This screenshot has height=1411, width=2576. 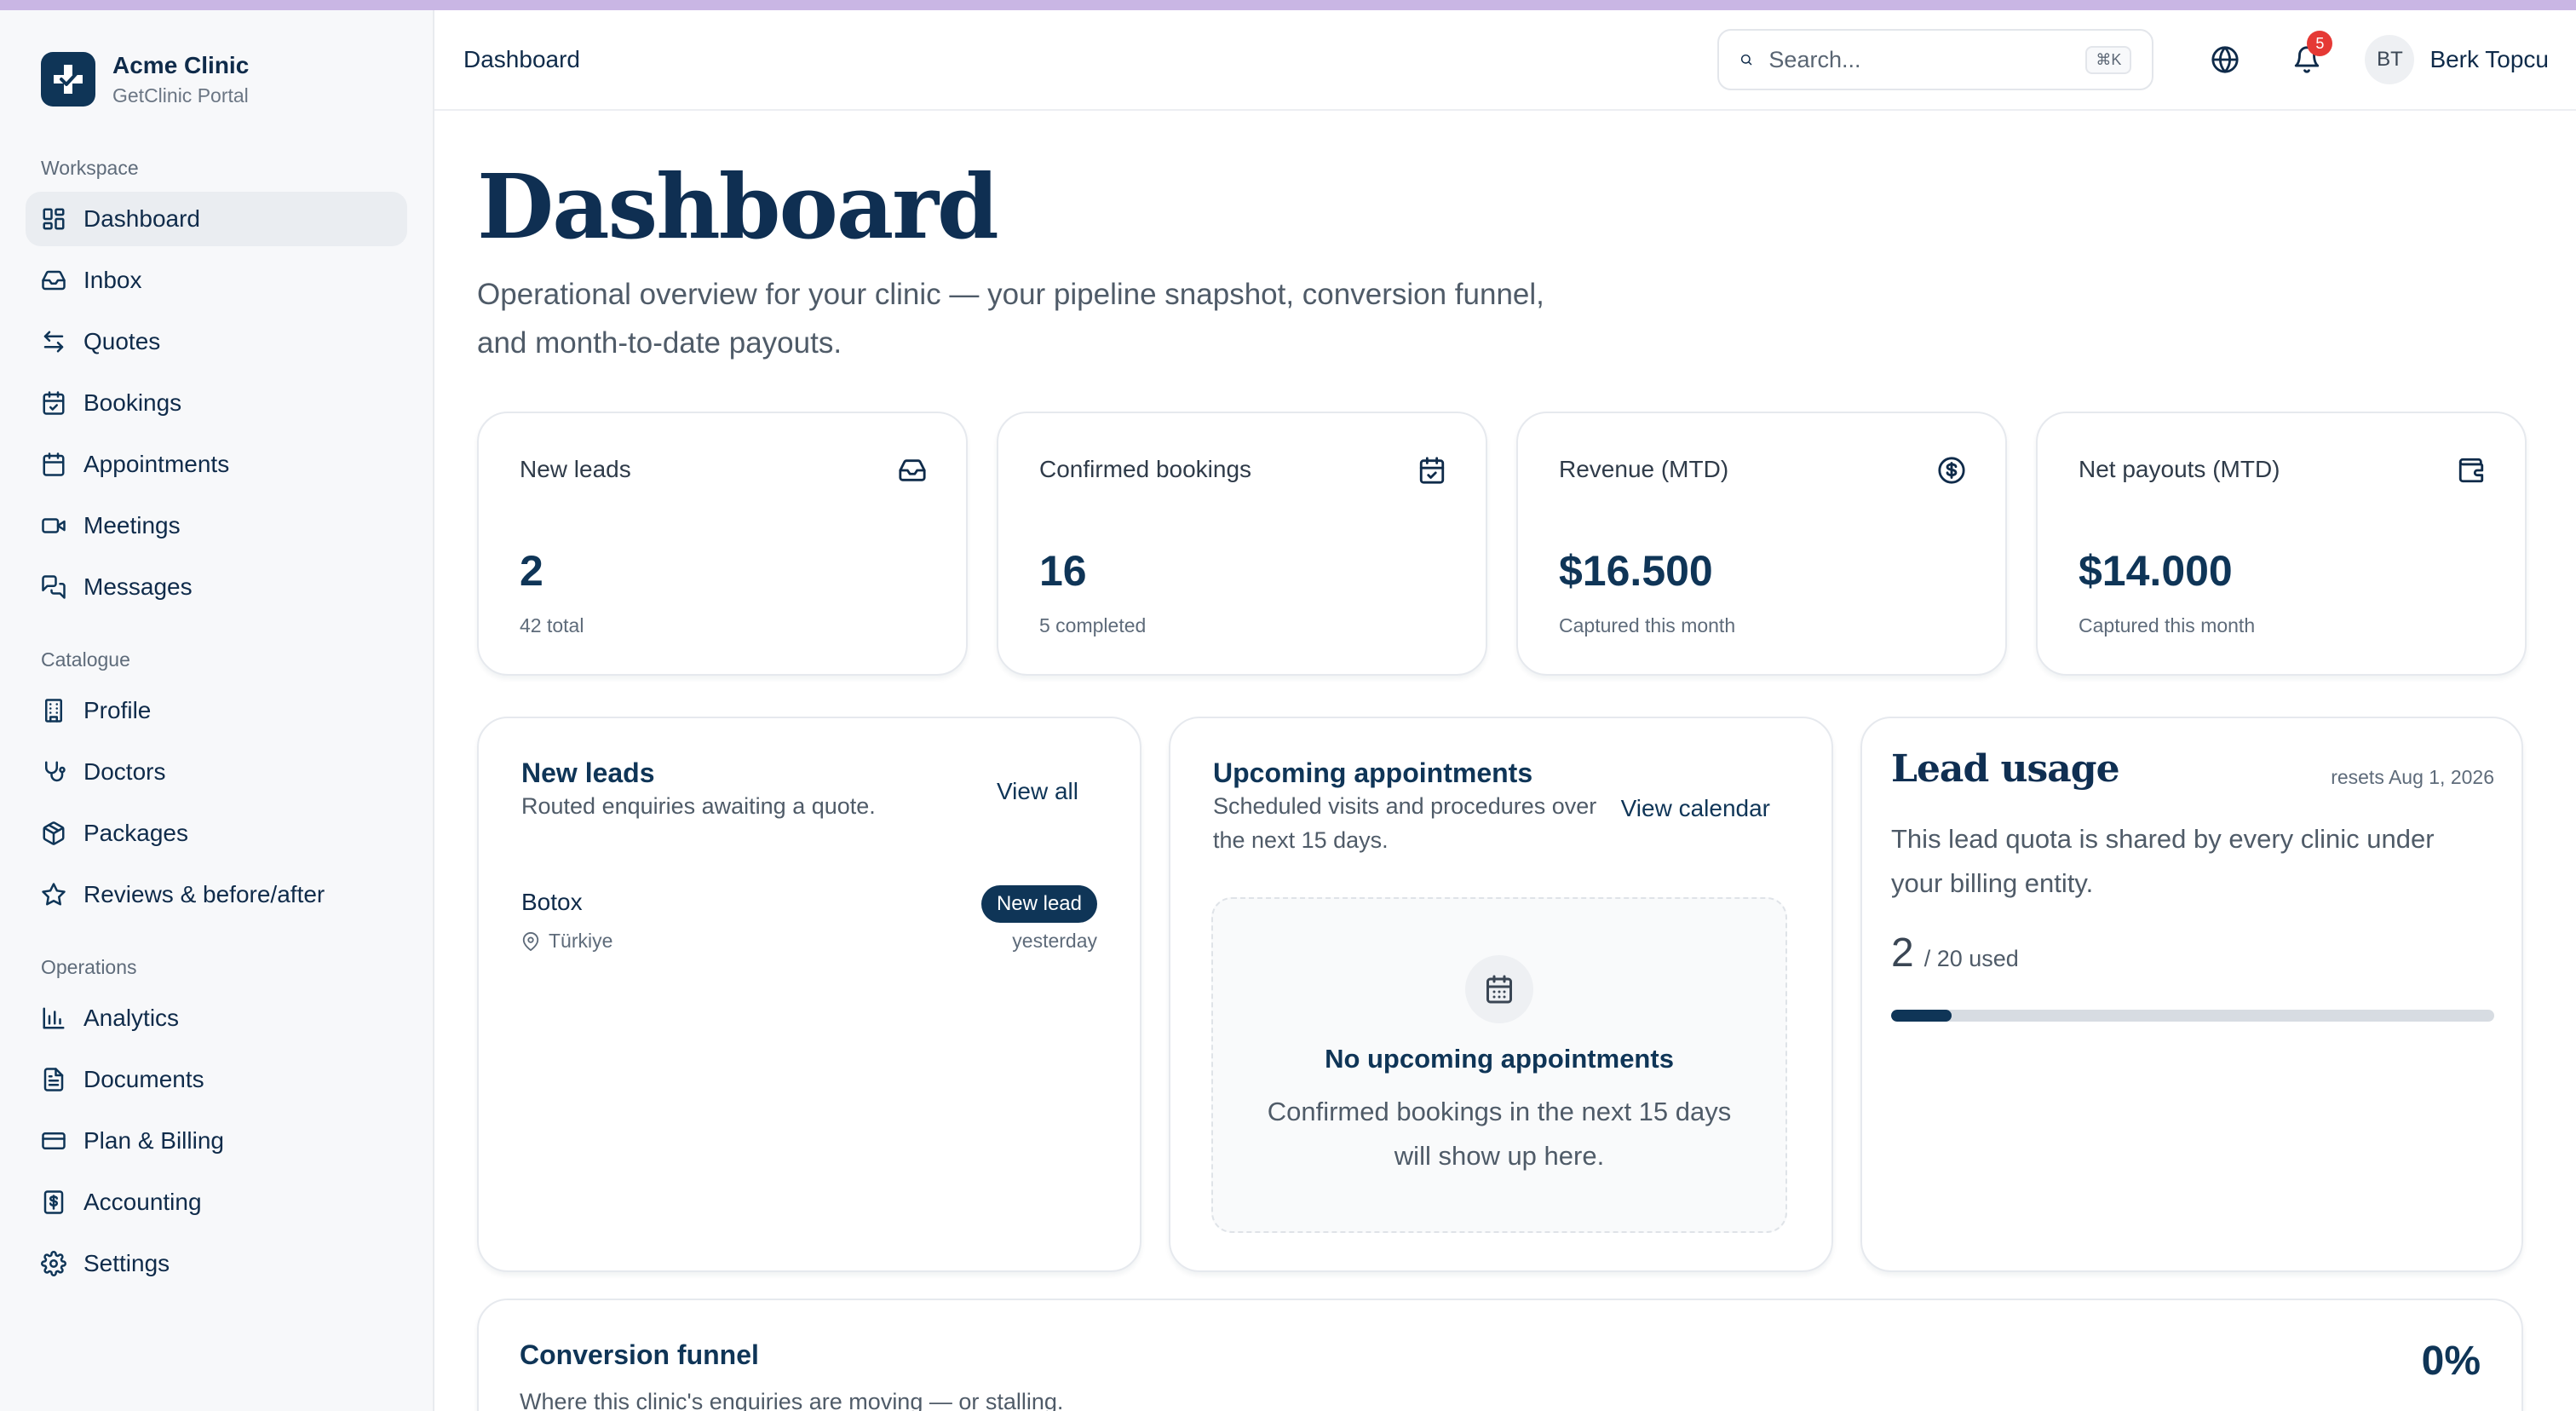 What do you see at coordinates (217, 710) in the screenshot?
I see `sidebar-item-profile: Profile` at bounding box center [217, 710].